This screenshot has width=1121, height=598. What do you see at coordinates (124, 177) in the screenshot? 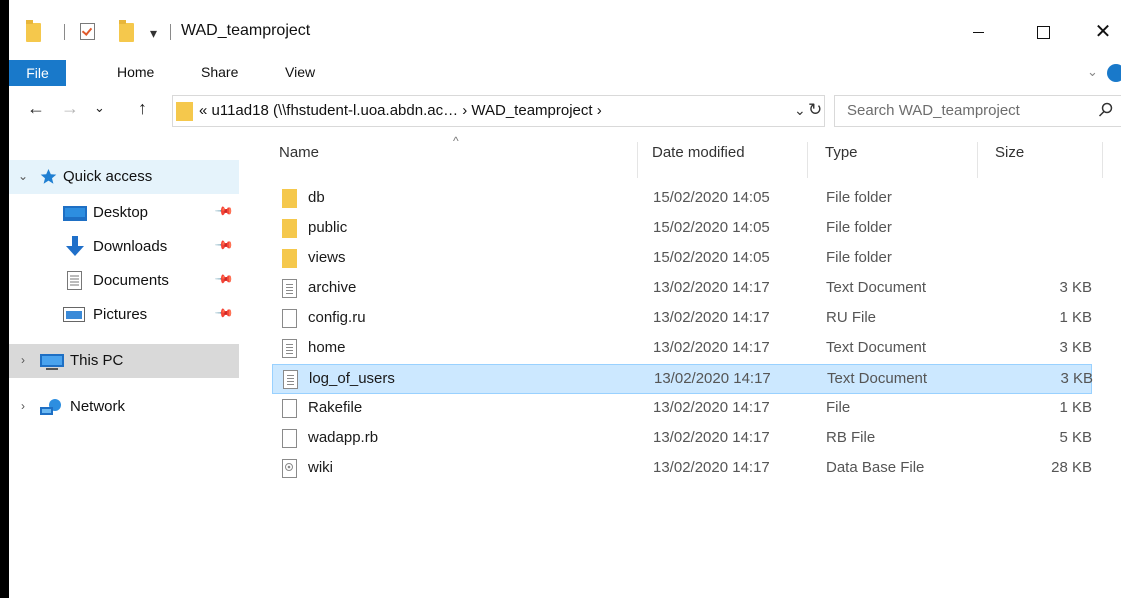
I see `sidebar-item-quick-access: ⌄ Quick access` at bounding box center [124, 177].